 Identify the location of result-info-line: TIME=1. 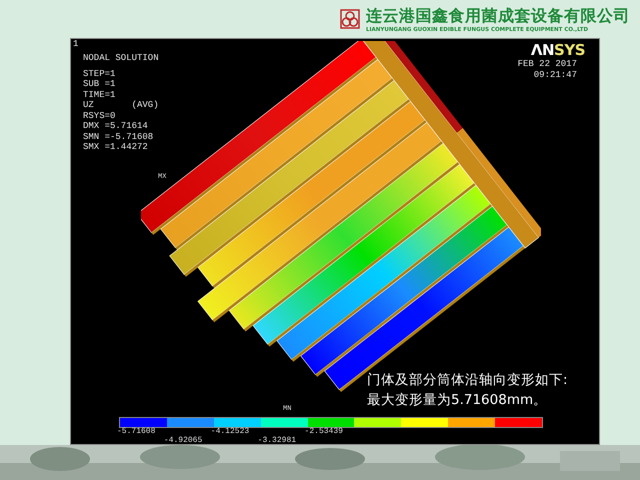
(99, 95).